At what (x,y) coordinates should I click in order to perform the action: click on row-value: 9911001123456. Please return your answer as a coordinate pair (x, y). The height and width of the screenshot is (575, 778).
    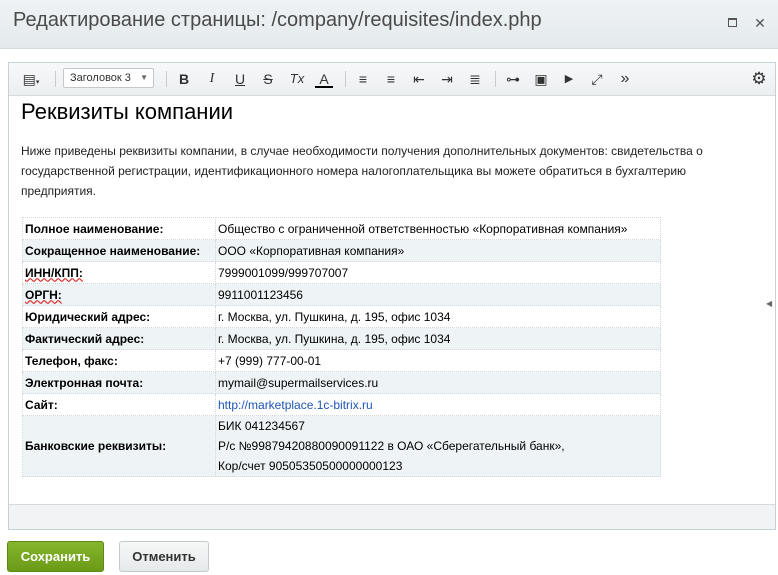
    Looking at the image, I should click on (438, 294).